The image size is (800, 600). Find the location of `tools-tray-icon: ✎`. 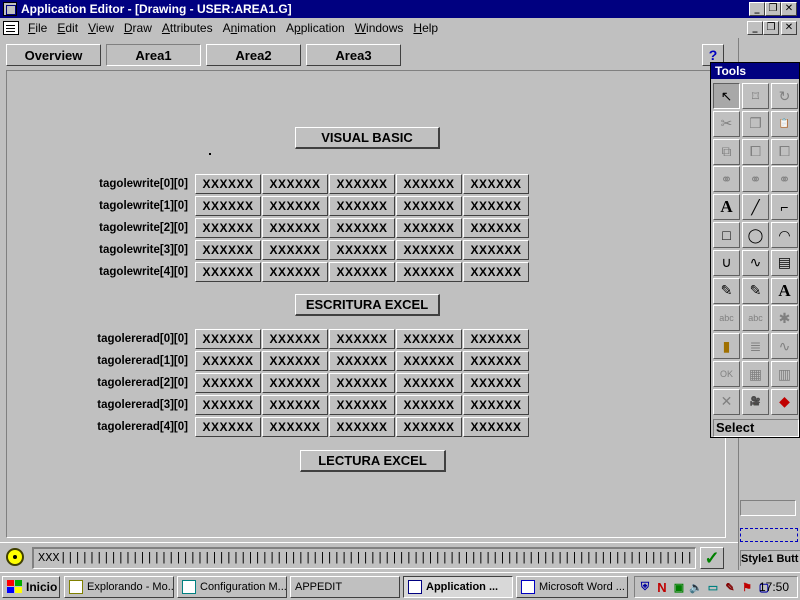

tools-tray-icon: ✎ is located at coordinates (730, 587).